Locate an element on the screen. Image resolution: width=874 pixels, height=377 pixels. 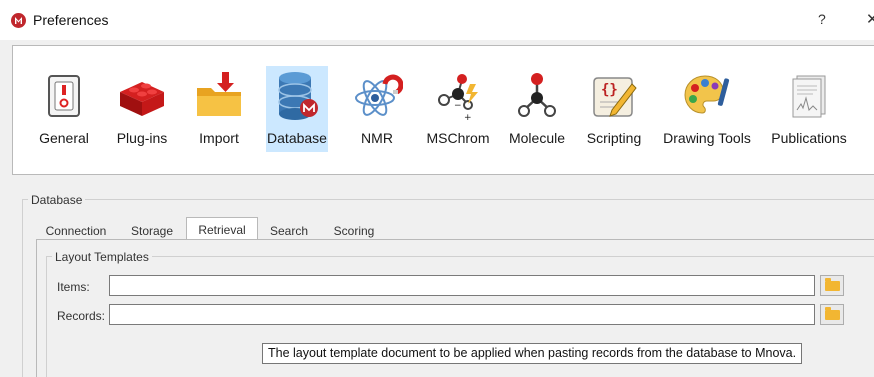
category-import: Import is located at coordinates (219, 109).